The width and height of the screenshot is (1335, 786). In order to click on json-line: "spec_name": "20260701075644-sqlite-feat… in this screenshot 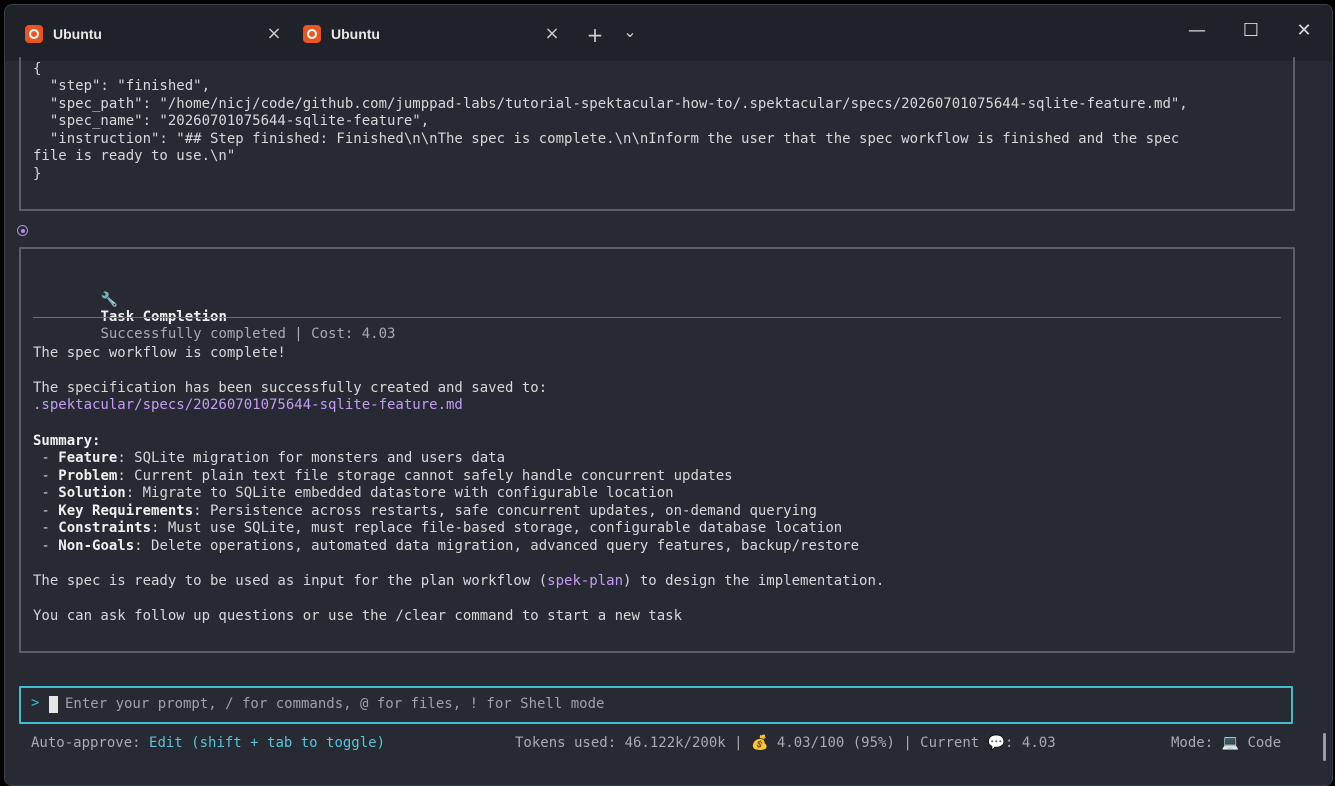, I will do `click(231, 121)`.